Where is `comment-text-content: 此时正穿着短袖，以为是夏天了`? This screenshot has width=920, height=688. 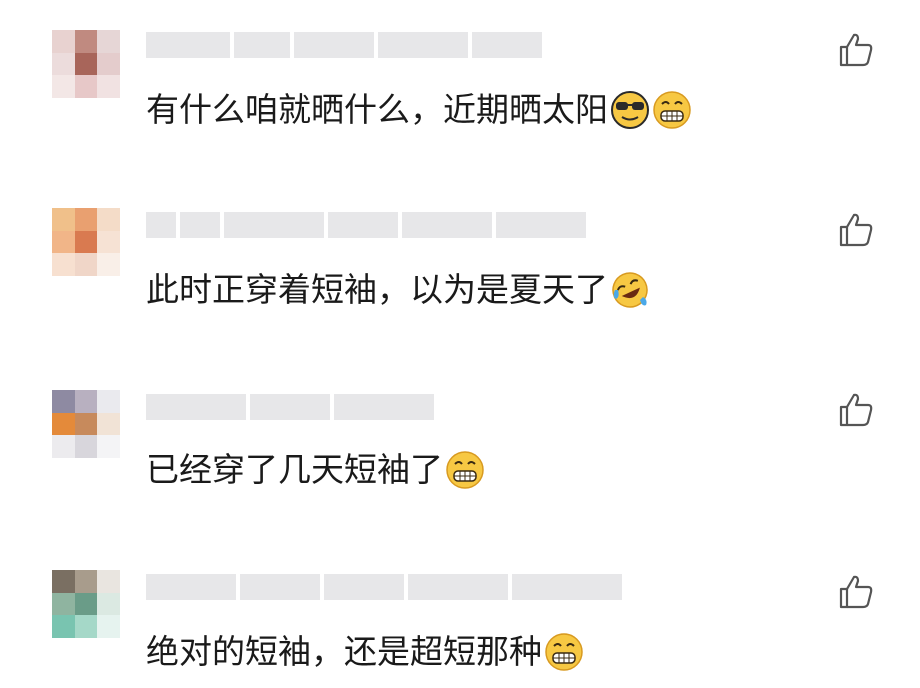 comment-text-content: 此时正穿着短袖，以为是夏天了 is located at coordinates (377, 289).